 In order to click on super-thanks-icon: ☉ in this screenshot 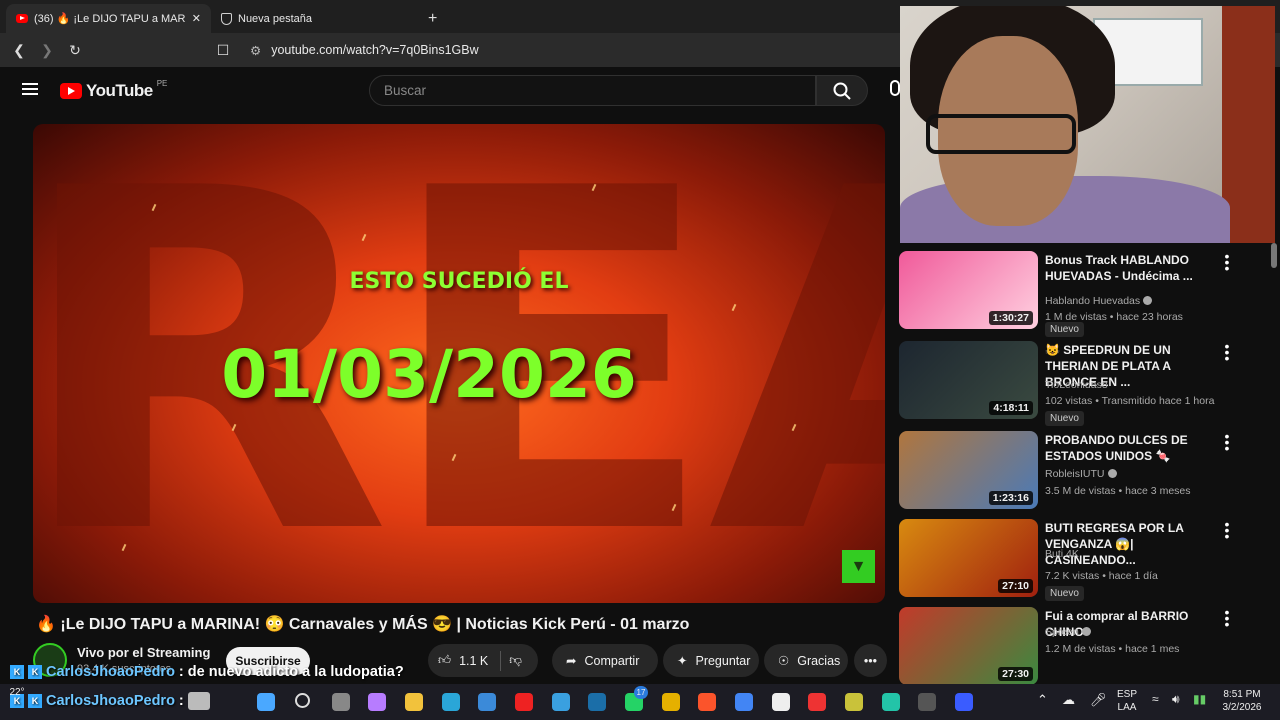, I will do `click(784, 661)`.